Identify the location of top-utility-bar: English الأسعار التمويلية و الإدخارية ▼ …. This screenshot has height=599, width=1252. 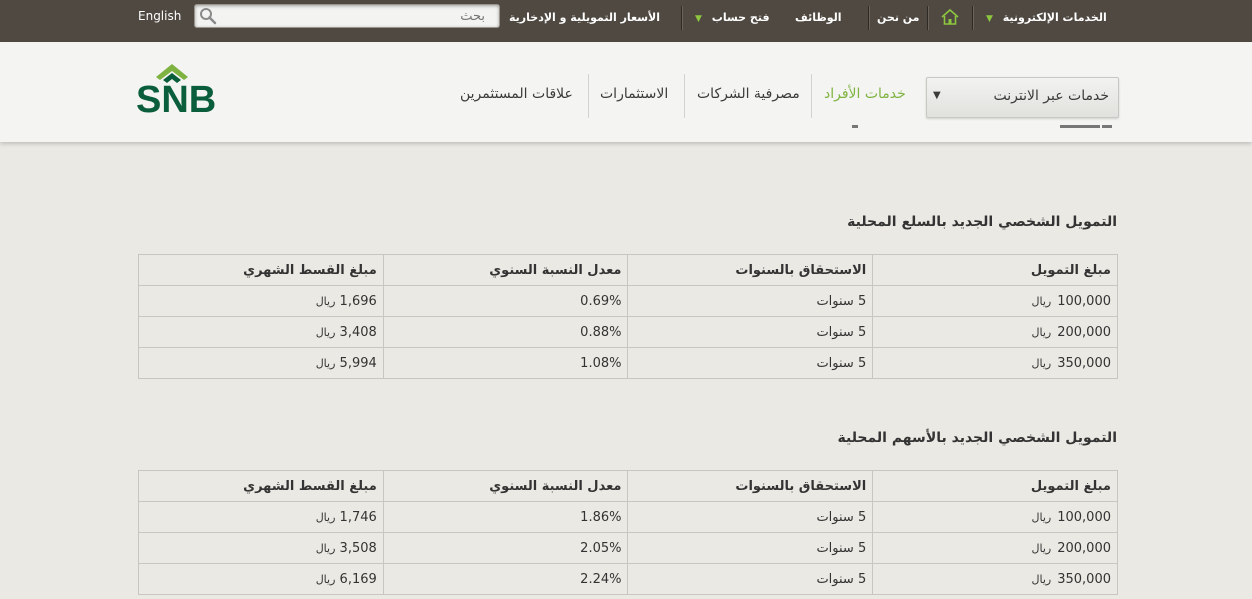
(626, 21).